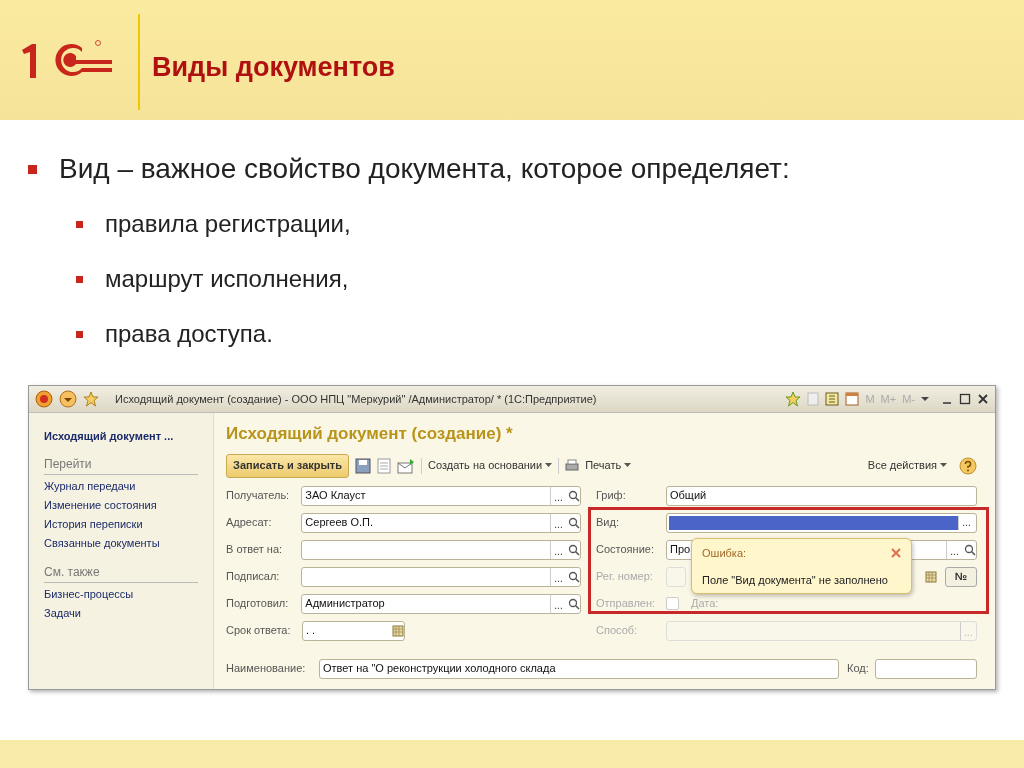 The height and width of the screenshot is (768, 1024). What do you see at coordinates (227, 279) in the screenshot?
I see `bullet-text: маршрут исполнения,` at bounding box center [227, 279].